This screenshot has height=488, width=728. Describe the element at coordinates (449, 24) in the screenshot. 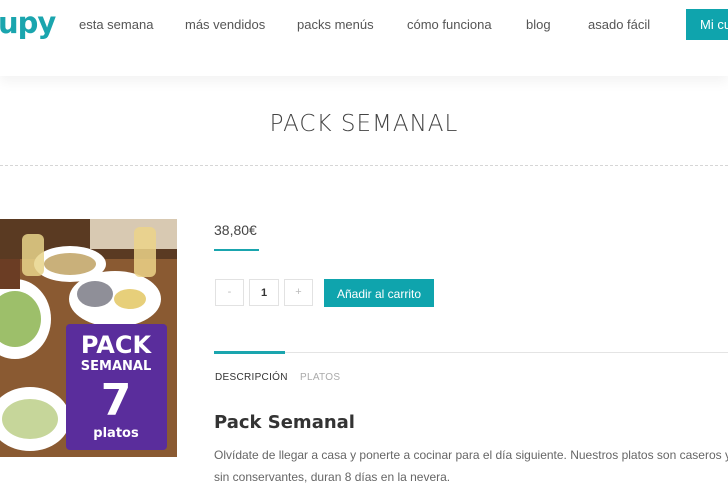

I see `nav-como-funciona: cómo funciona` at that location.